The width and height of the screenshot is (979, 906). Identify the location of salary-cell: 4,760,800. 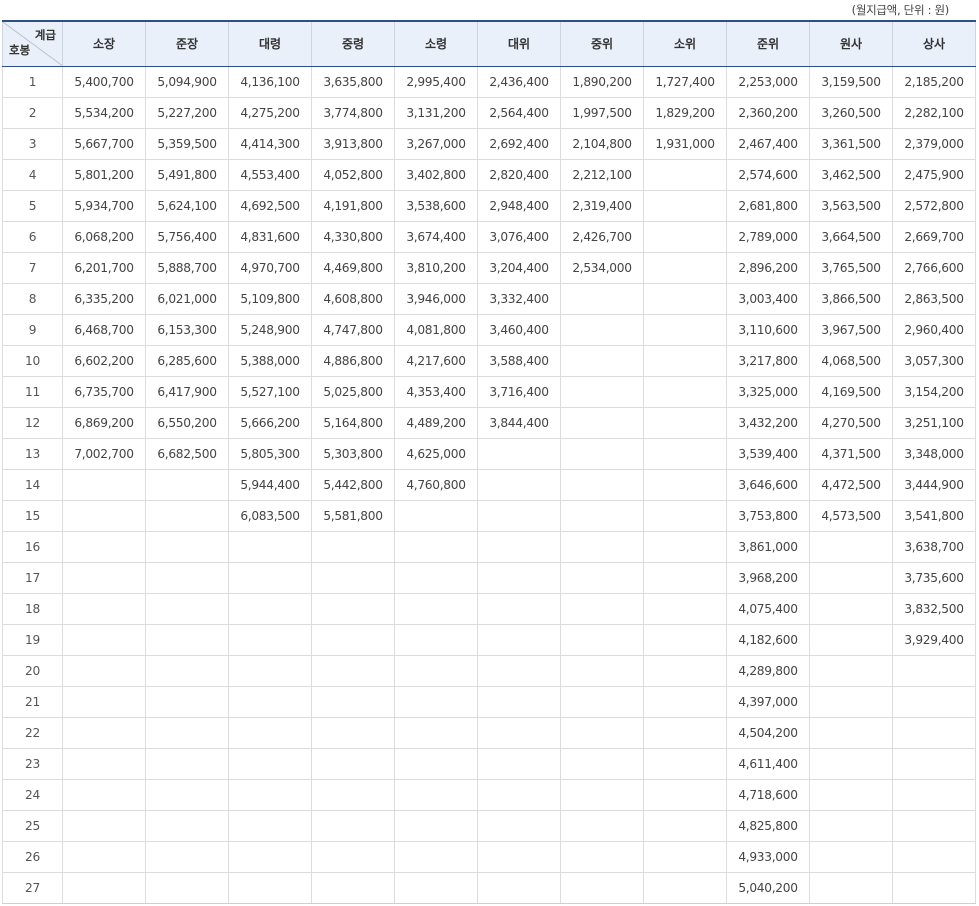
(436, 484).